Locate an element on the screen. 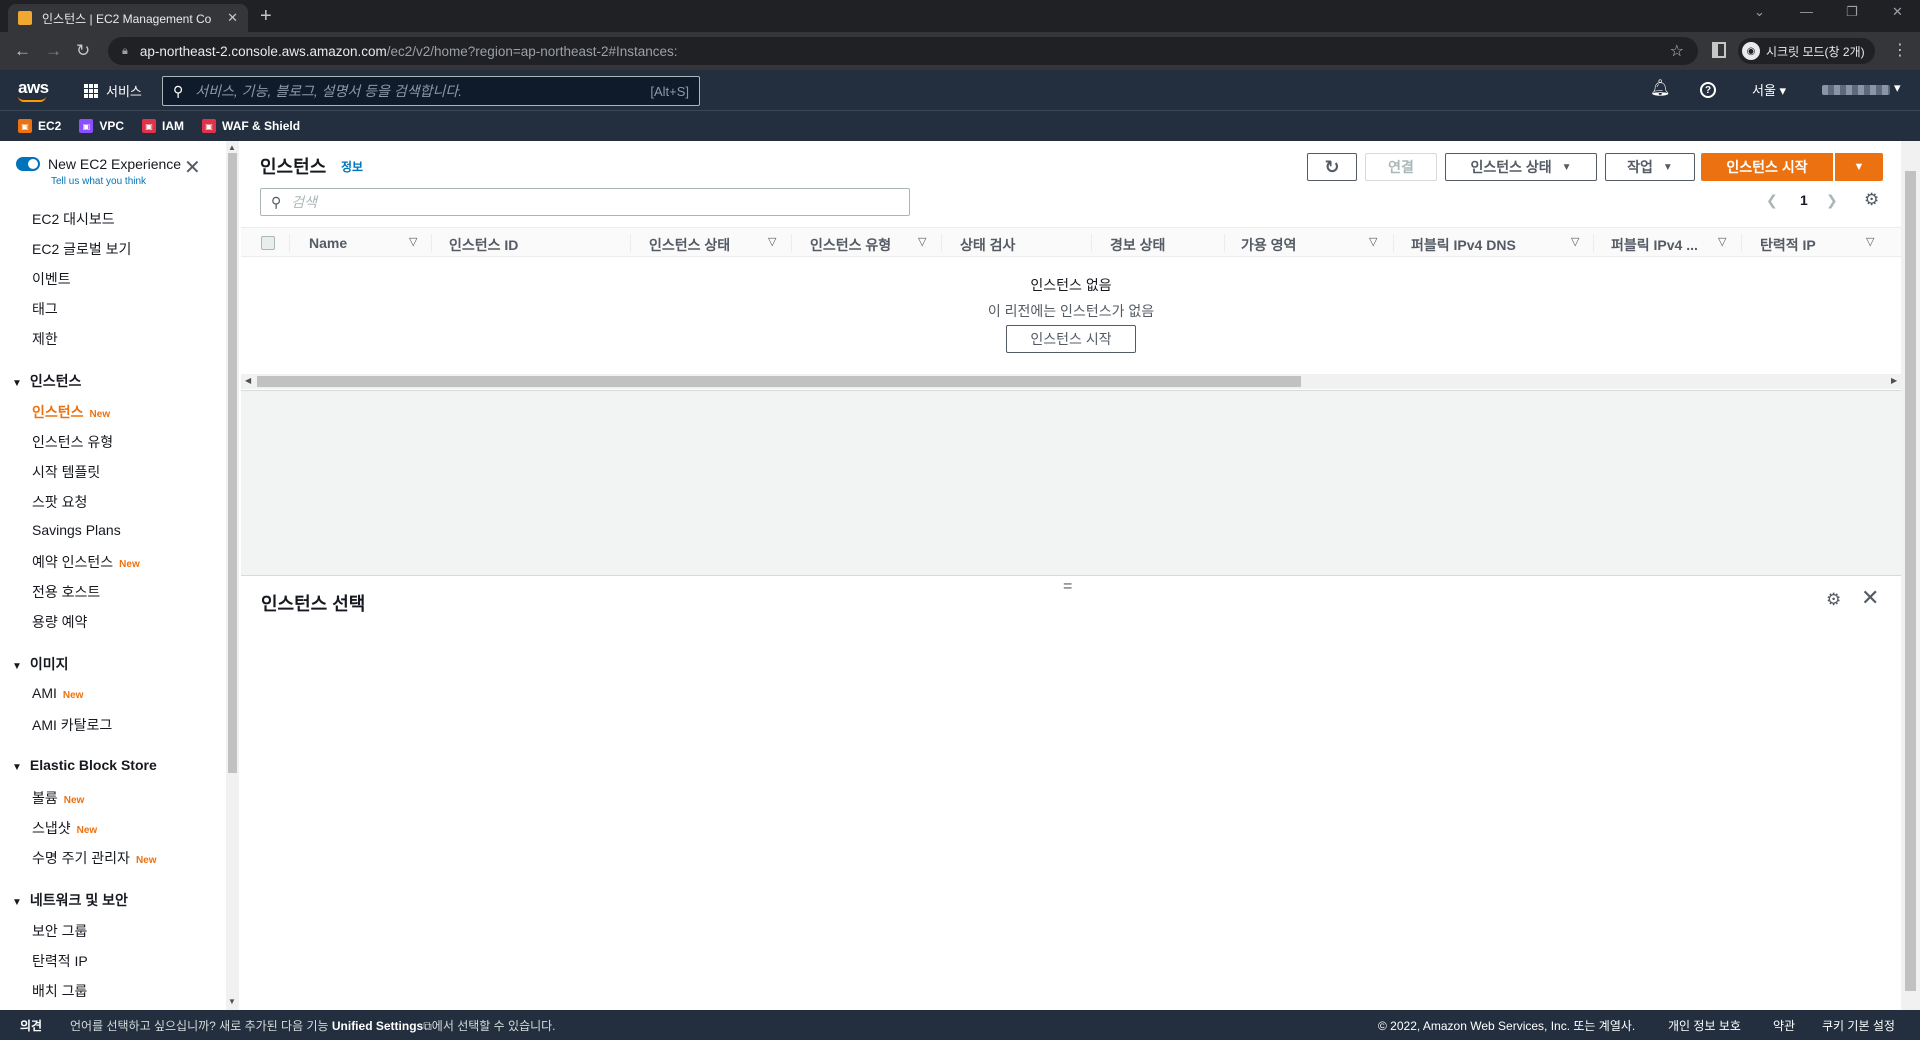  feedback-button: 의견 is located at coordinates (31, 1025).